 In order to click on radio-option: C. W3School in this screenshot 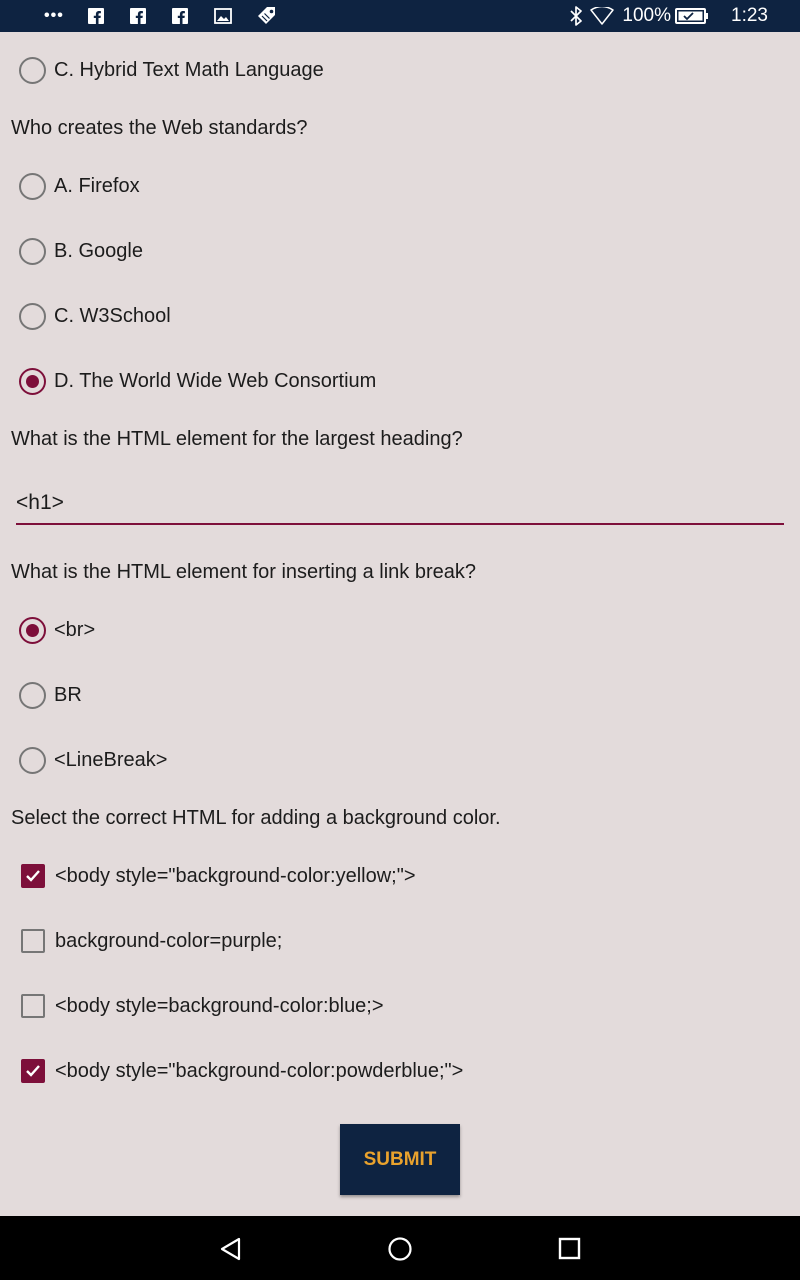, I will do `click(95, 316)`.